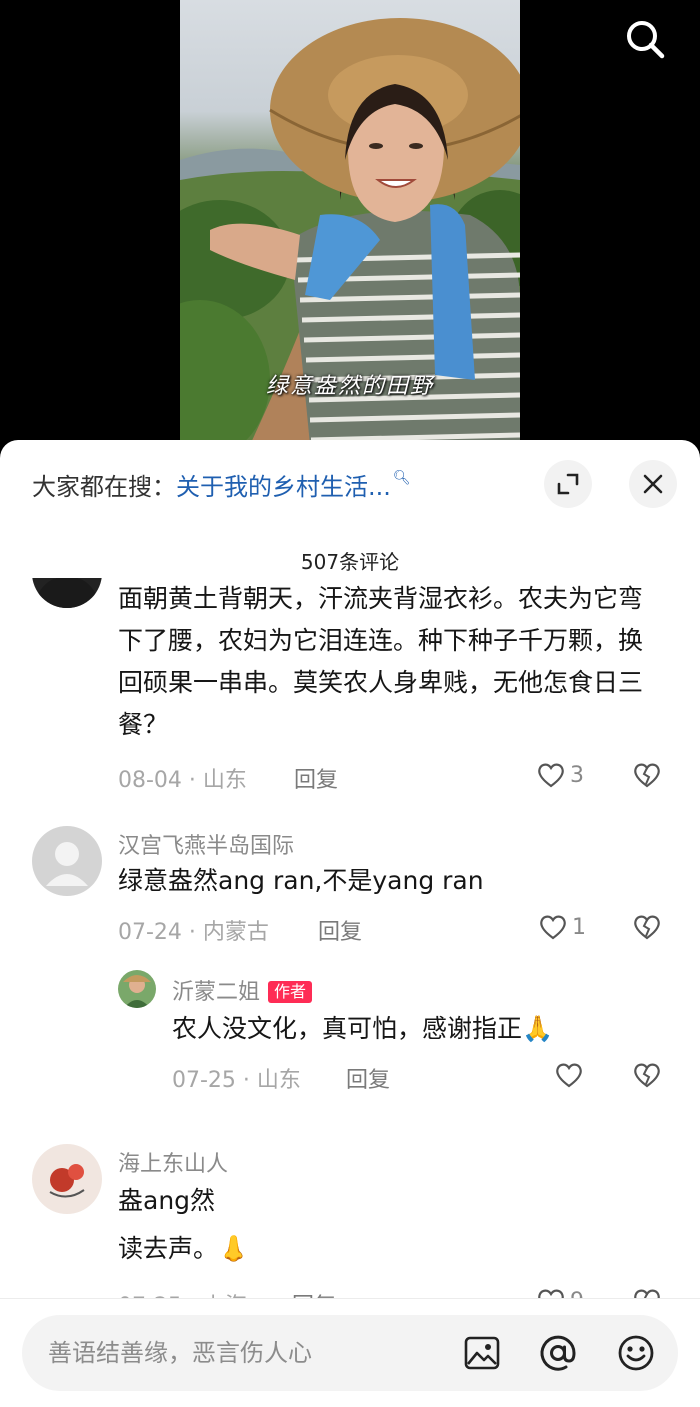  I want to click on username: 沂蒙二姐 作者, so click(242, 990).